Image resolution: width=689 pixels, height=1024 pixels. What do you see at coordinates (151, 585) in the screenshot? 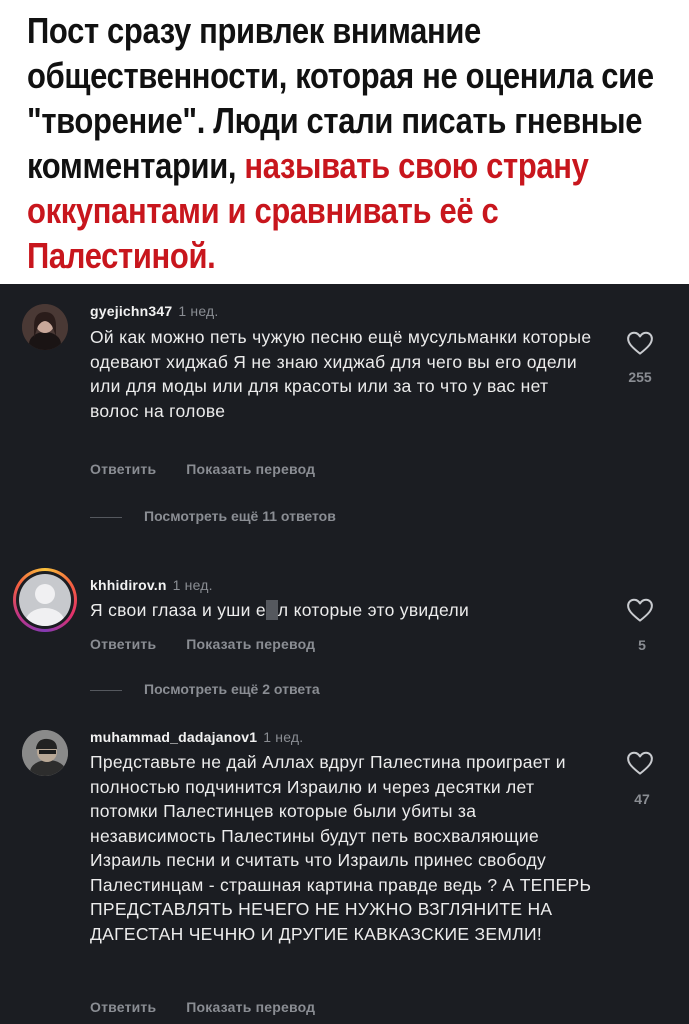
I see `comment-username: khhidirov.n 1 нед.` at bounding box center [151, 585].